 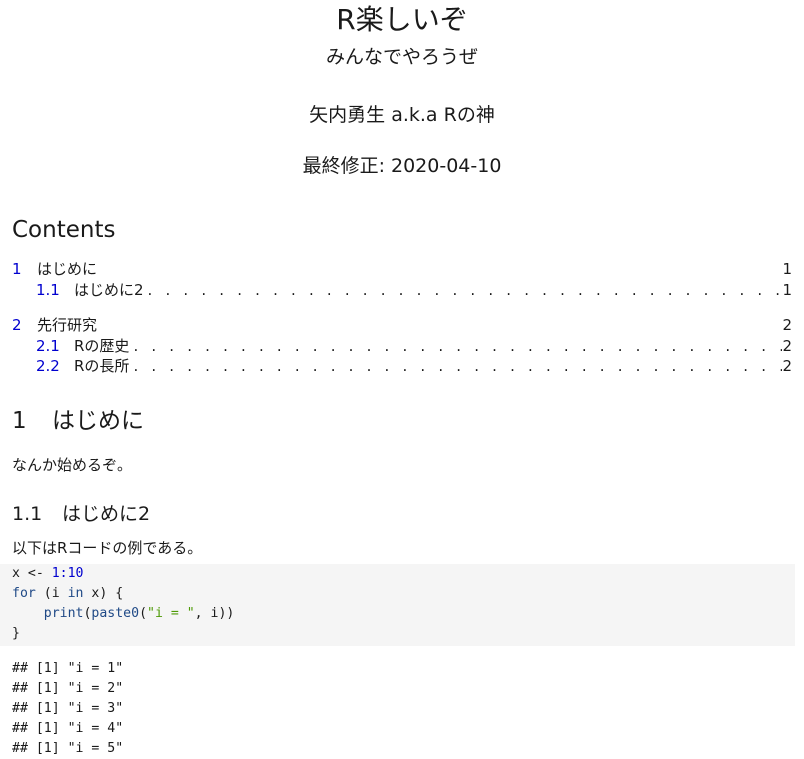 What do you see at coordinates (24, 593) in the screenshot?
I see `code-token: for` at bounding box center [24, 593].